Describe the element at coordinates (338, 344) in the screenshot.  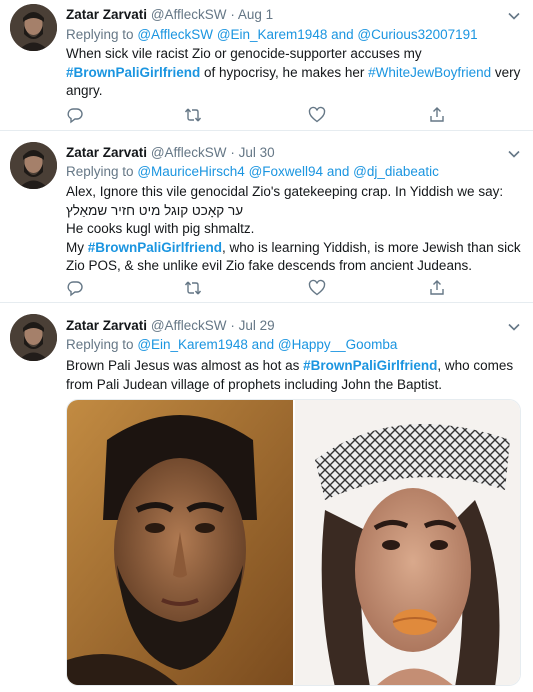
I see `mention-link: @Happy__Goomba` at that location.